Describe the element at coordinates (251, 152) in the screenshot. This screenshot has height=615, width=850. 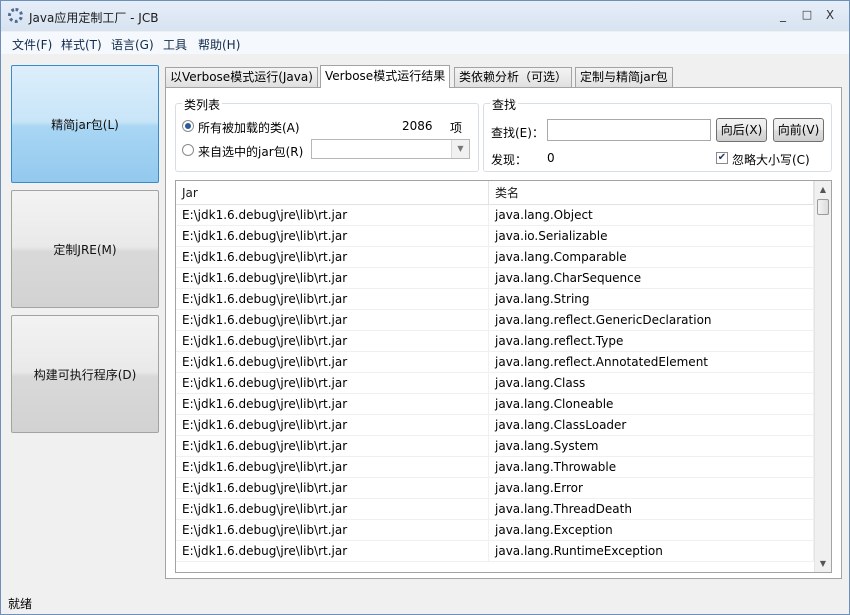
I see `from-jar-label: 来自选中的jar包(R)` at that location.